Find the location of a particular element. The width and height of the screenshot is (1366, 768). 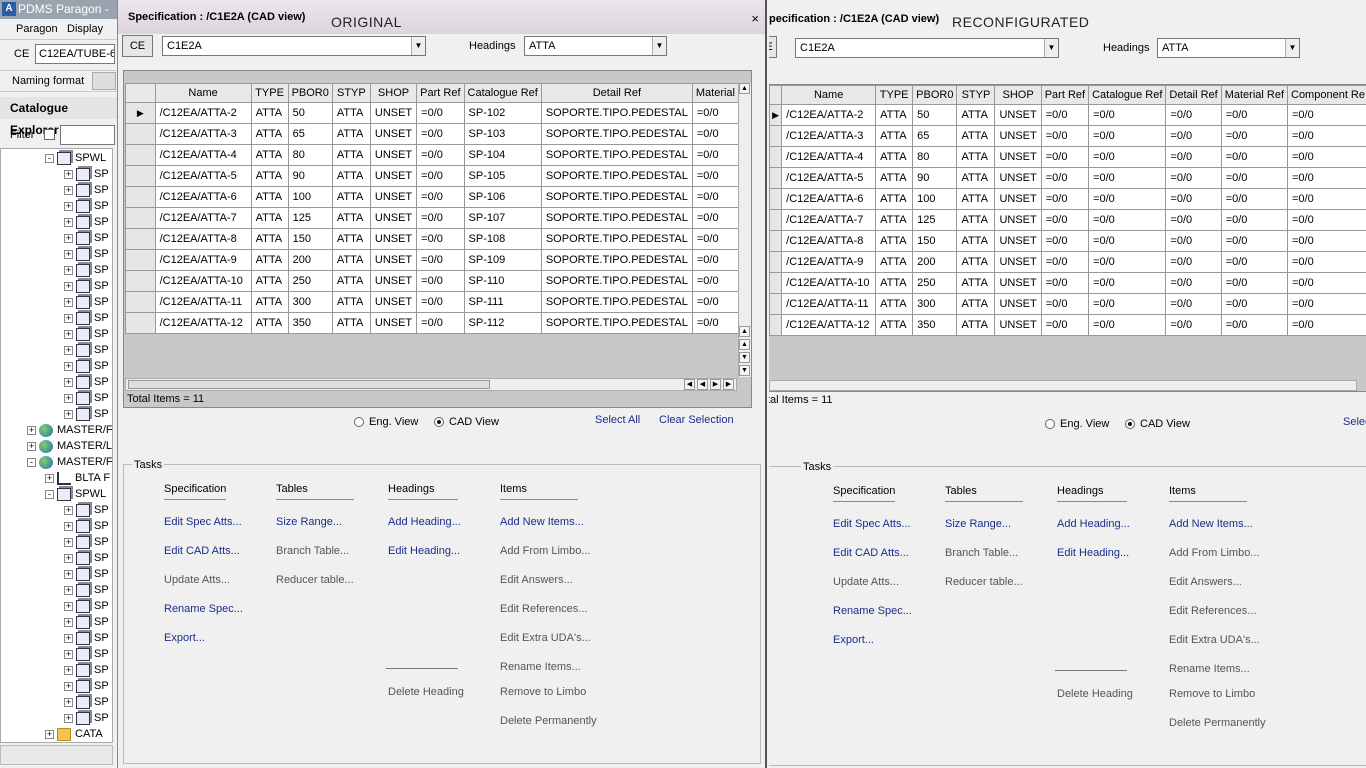

cad-view-radio: CAD View is located at coordinates (466, 422).